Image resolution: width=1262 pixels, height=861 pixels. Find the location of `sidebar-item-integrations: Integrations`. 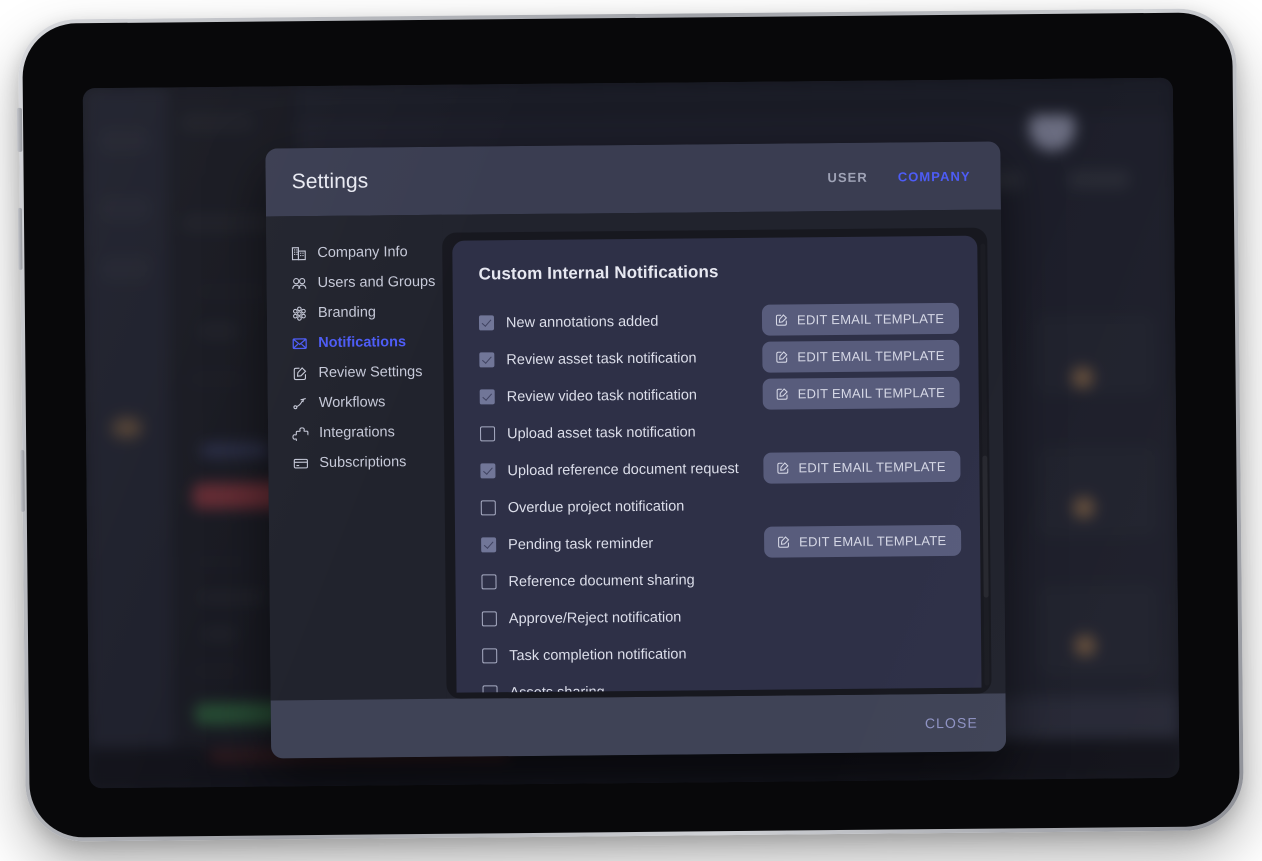

sidebar-item-integrations: Integrations is located at coordinates (368, 432).